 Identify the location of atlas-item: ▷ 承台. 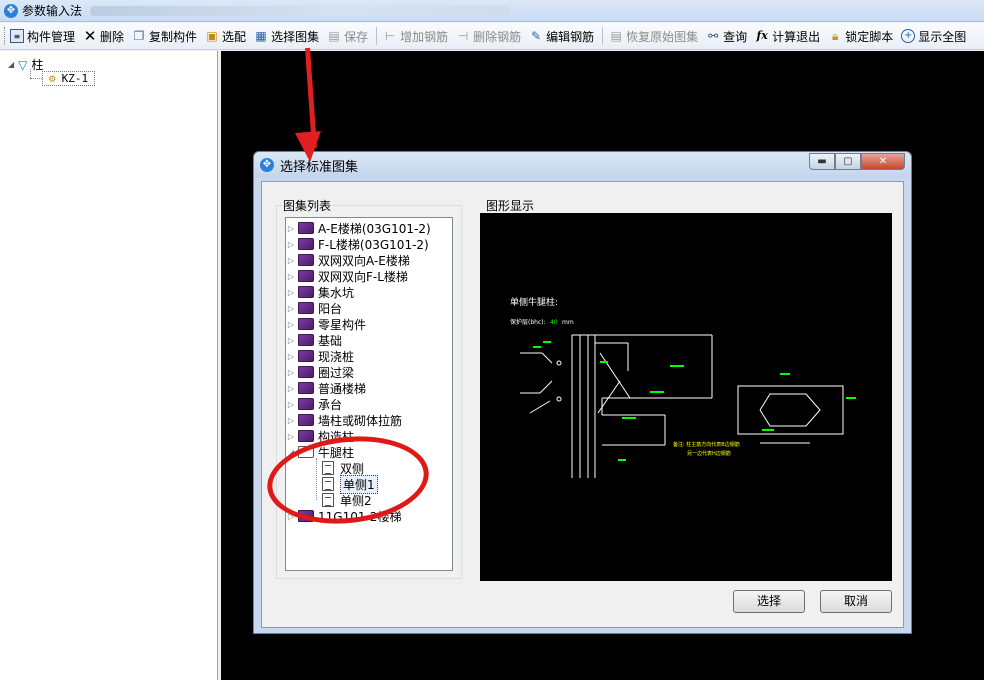
(314, 404).